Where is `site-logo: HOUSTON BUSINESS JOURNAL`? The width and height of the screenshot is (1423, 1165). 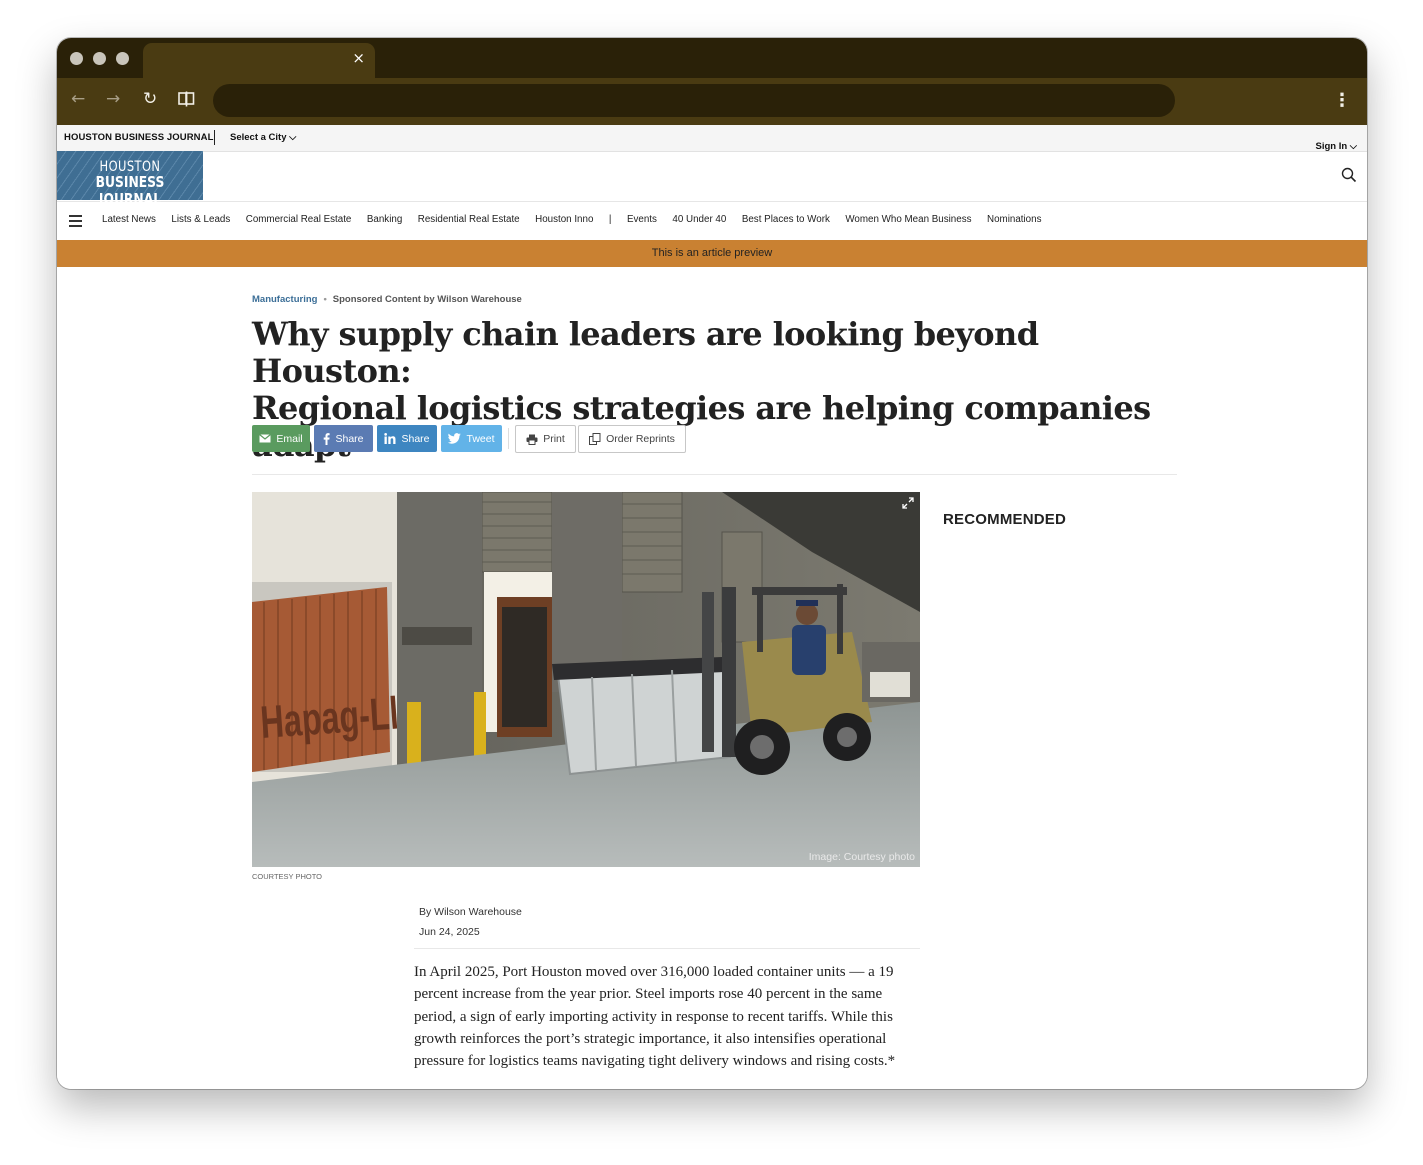
site-logo: HOUSTON BUSINESS JOURNAL is located at coordinates (130, 179).